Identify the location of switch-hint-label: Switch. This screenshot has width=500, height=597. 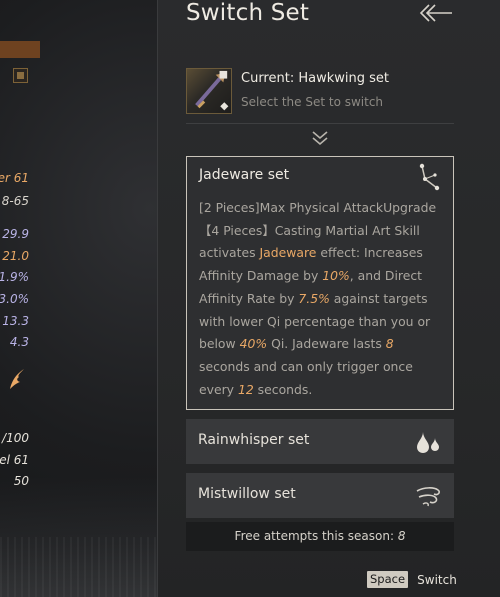
(437, 579).